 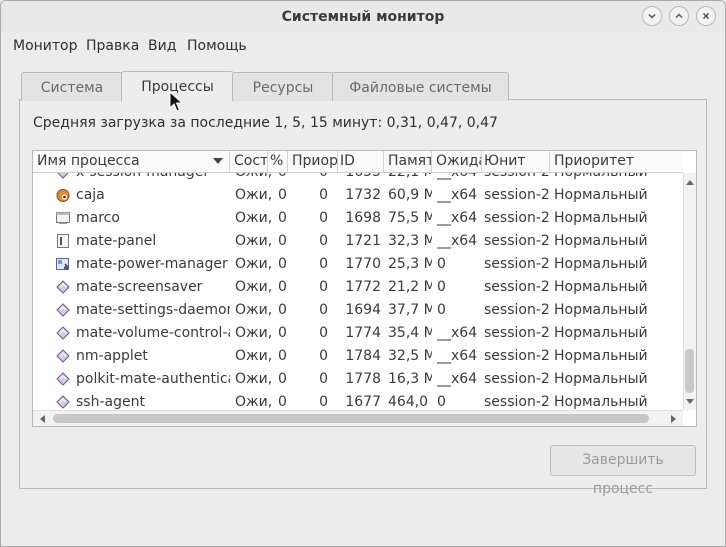 I want to click on process-id: 1655, so click(x=357, y=178).